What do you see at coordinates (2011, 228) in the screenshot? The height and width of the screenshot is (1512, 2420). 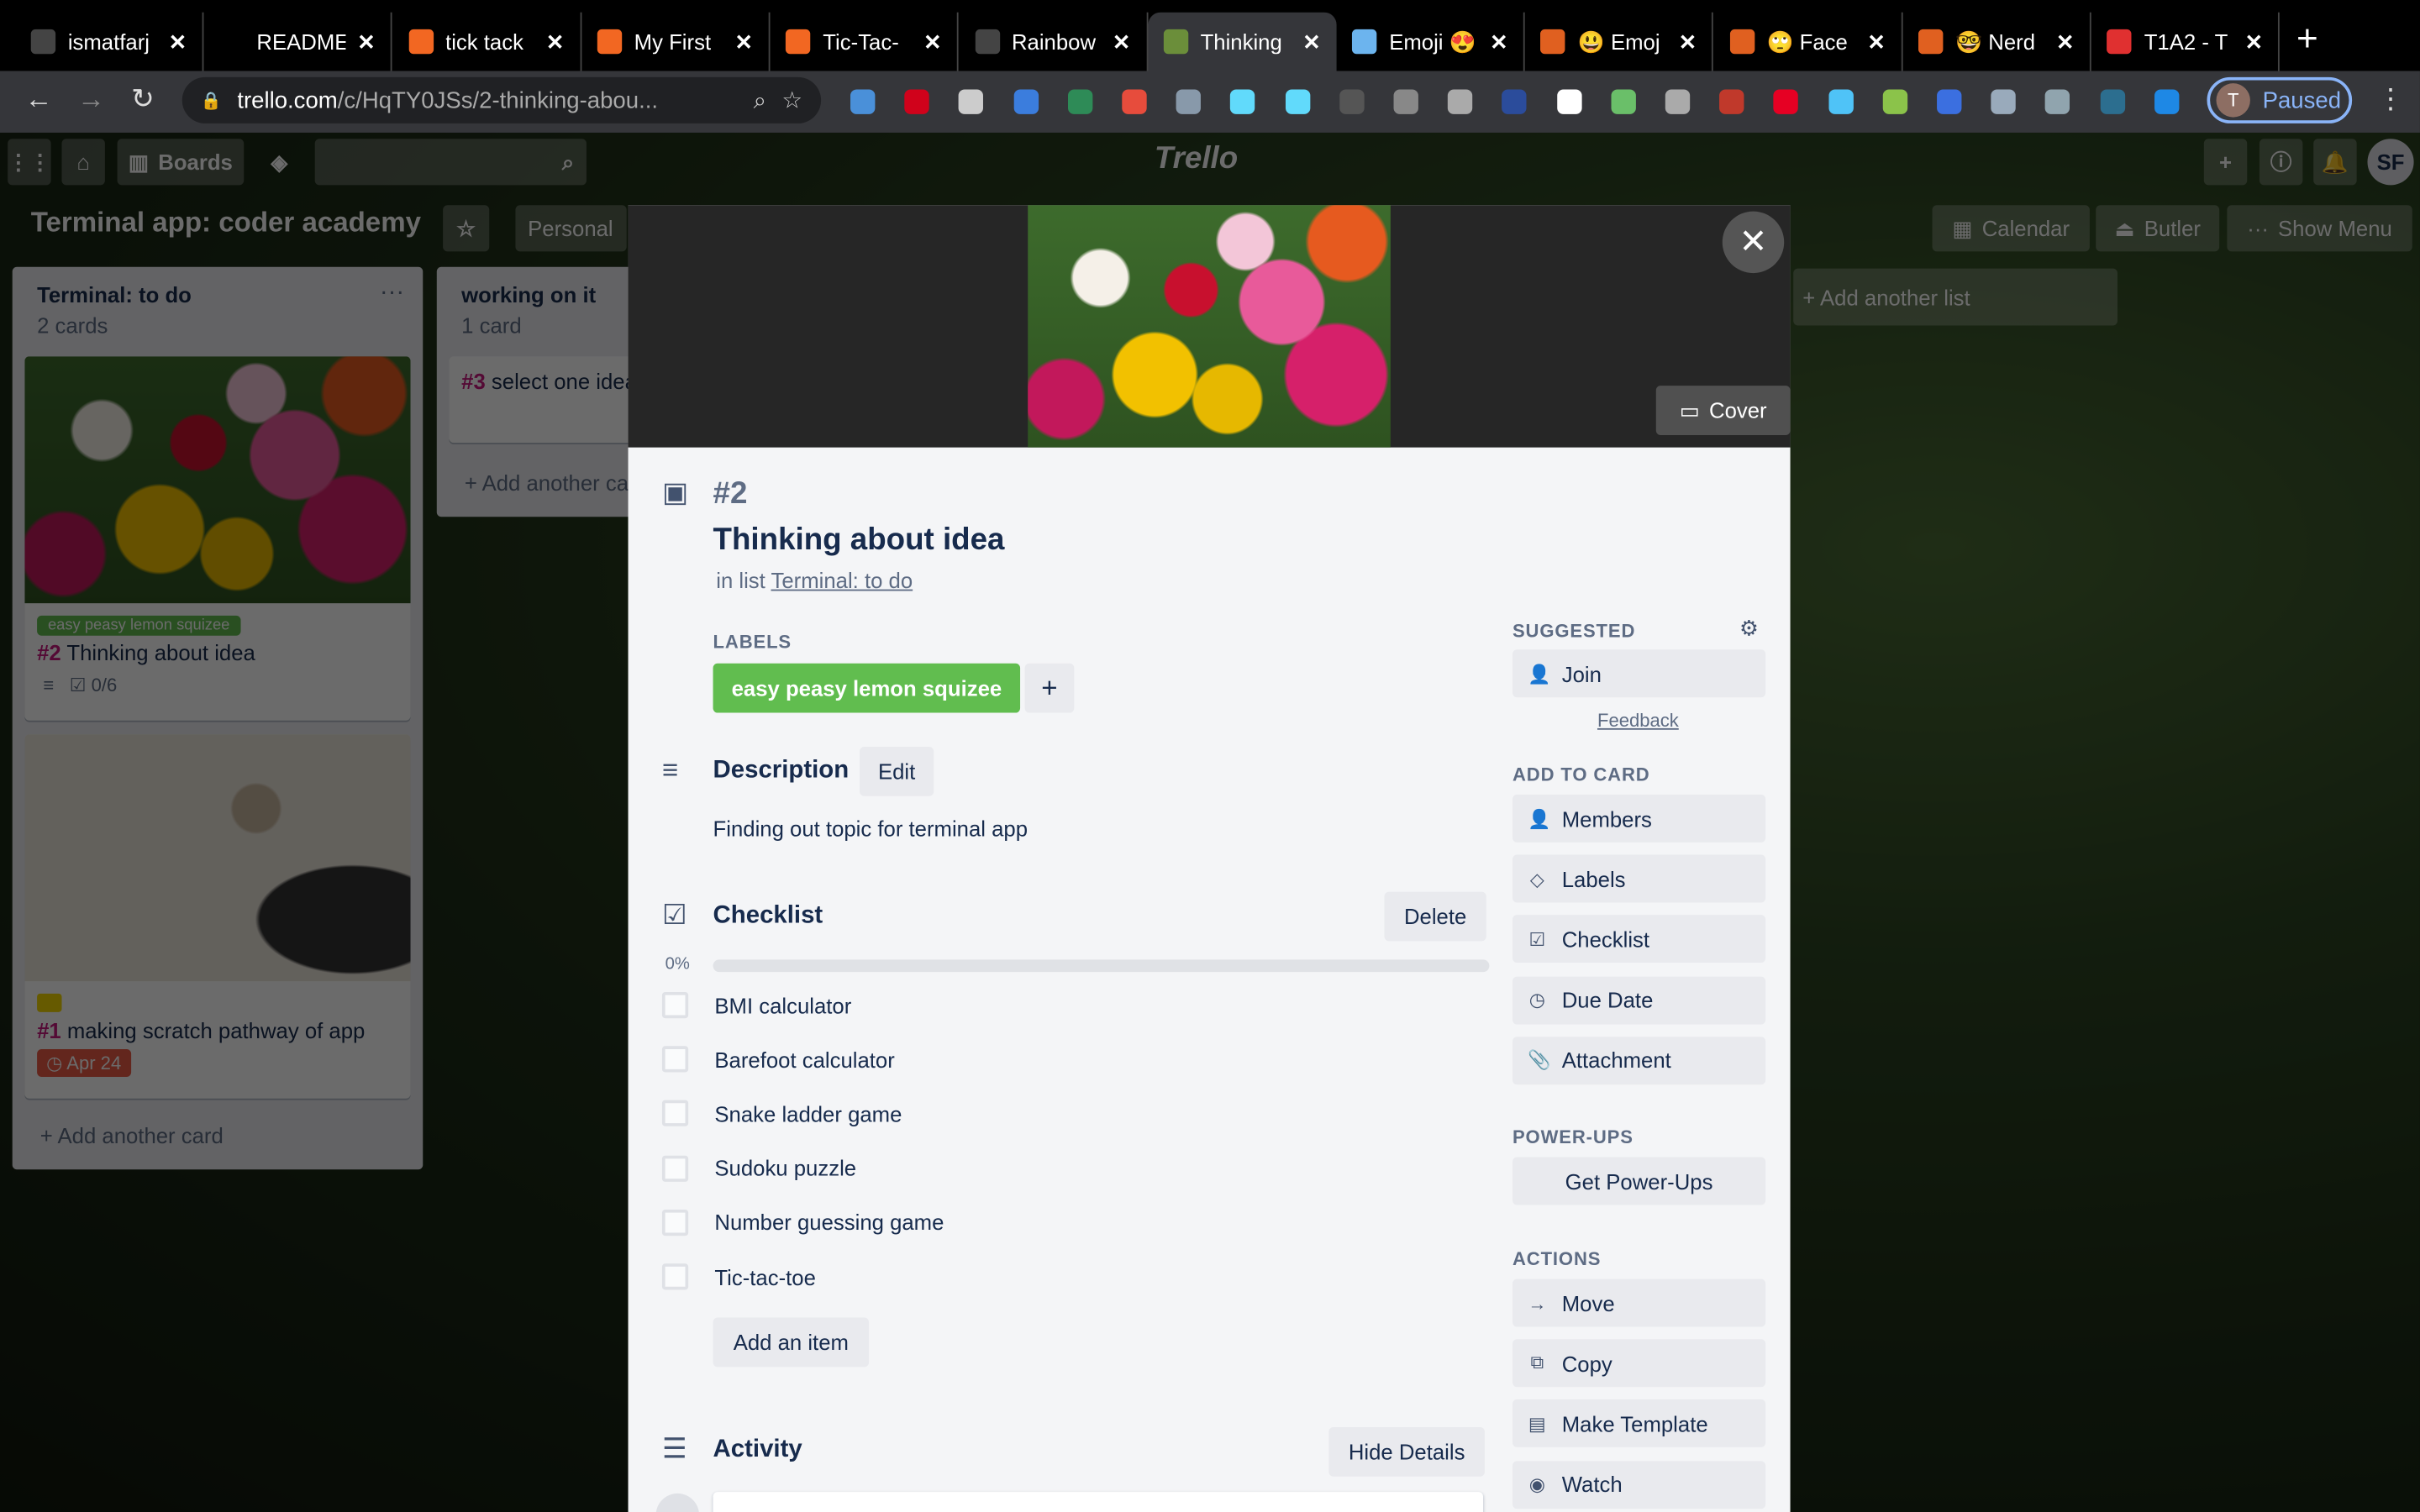 I see `calendar-button: ▦ Calendar` at bounding box center [2011, 228].